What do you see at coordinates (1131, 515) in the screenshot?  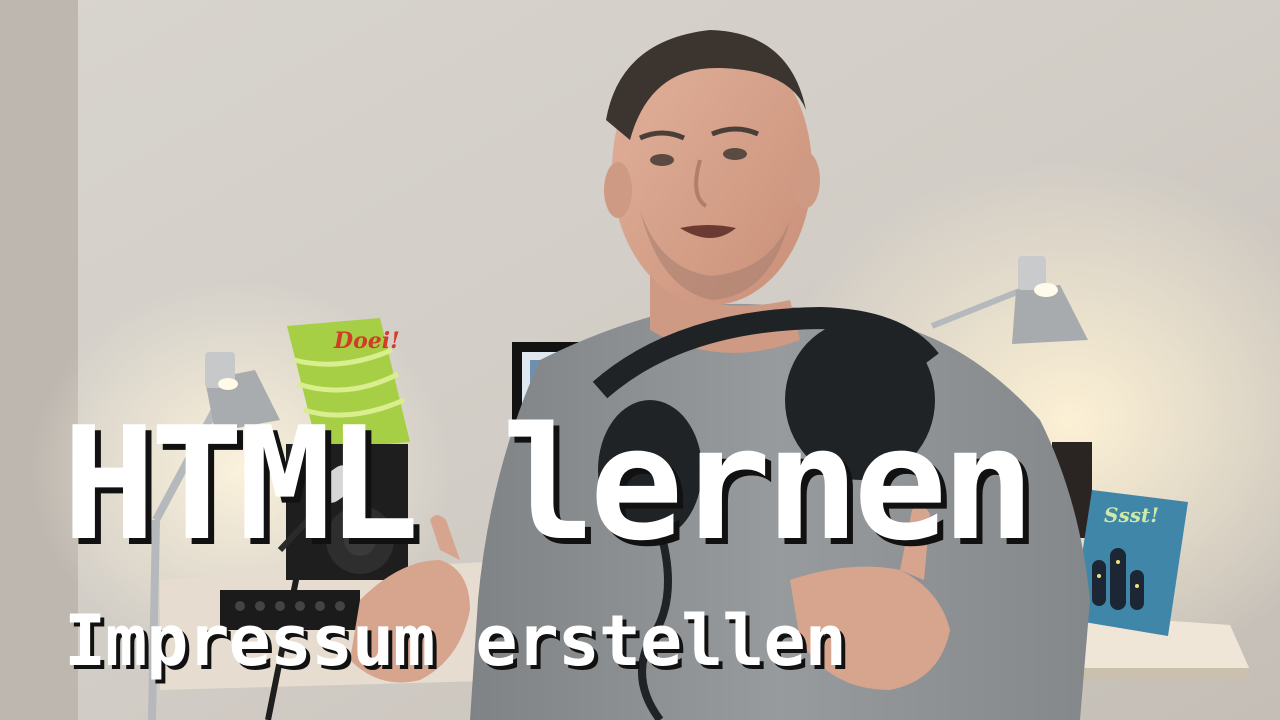 I see `book-title-right: Ssst!` at bounding box center [1131, 515].